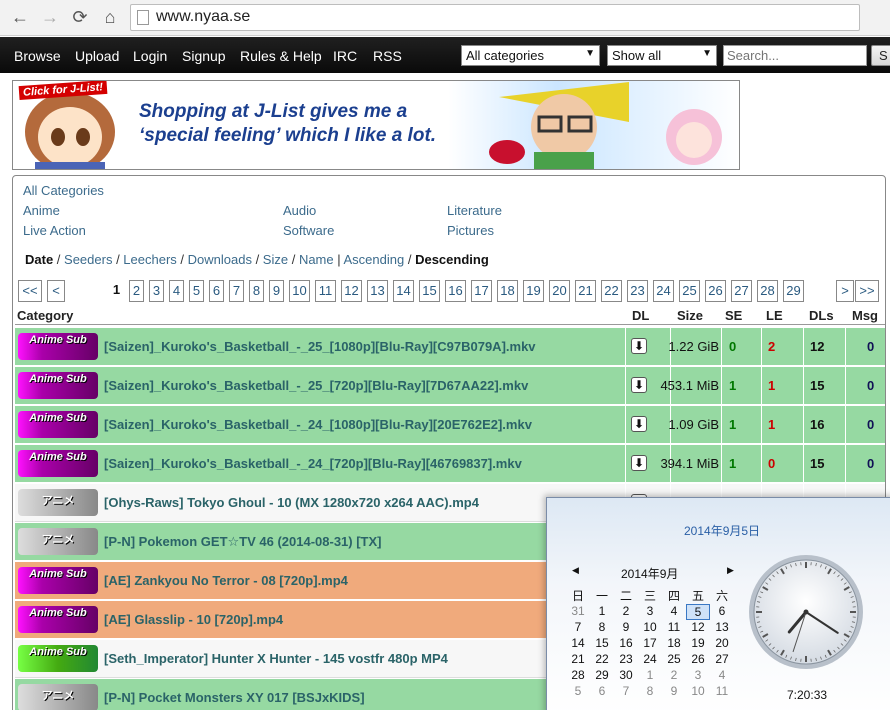  What do you see at coordinates (41, 210) in the screenshot?
I see `category-anime: Anime` at bounding box center [41, 210].